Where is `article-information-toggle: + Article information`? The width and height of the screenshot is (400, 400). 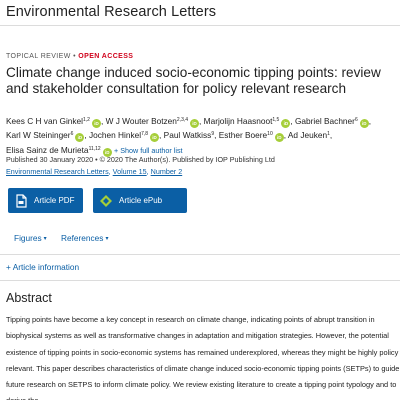
article-information-toggle: + Article information is located at coordinates (42, 267).